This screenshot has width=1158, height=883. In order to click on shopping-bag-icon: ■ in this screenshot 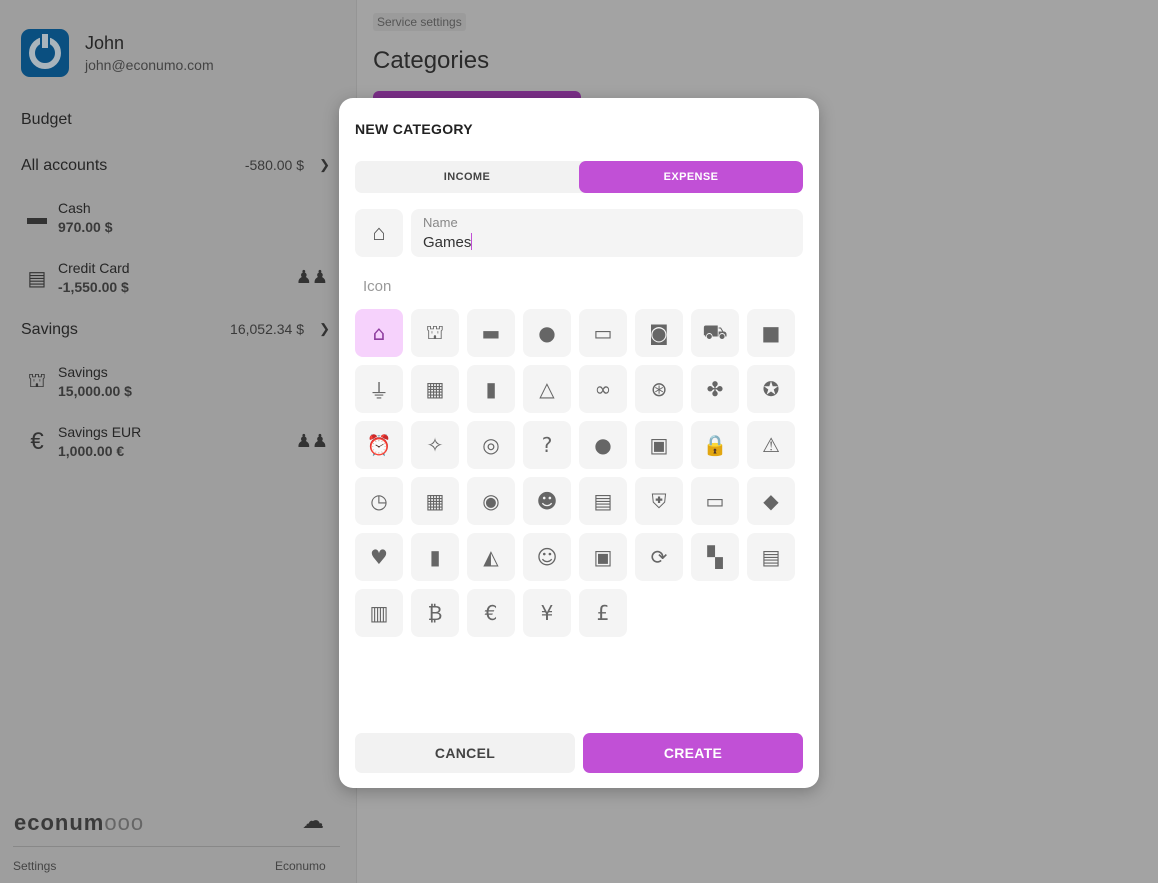, I will do `click(771, 333)`.